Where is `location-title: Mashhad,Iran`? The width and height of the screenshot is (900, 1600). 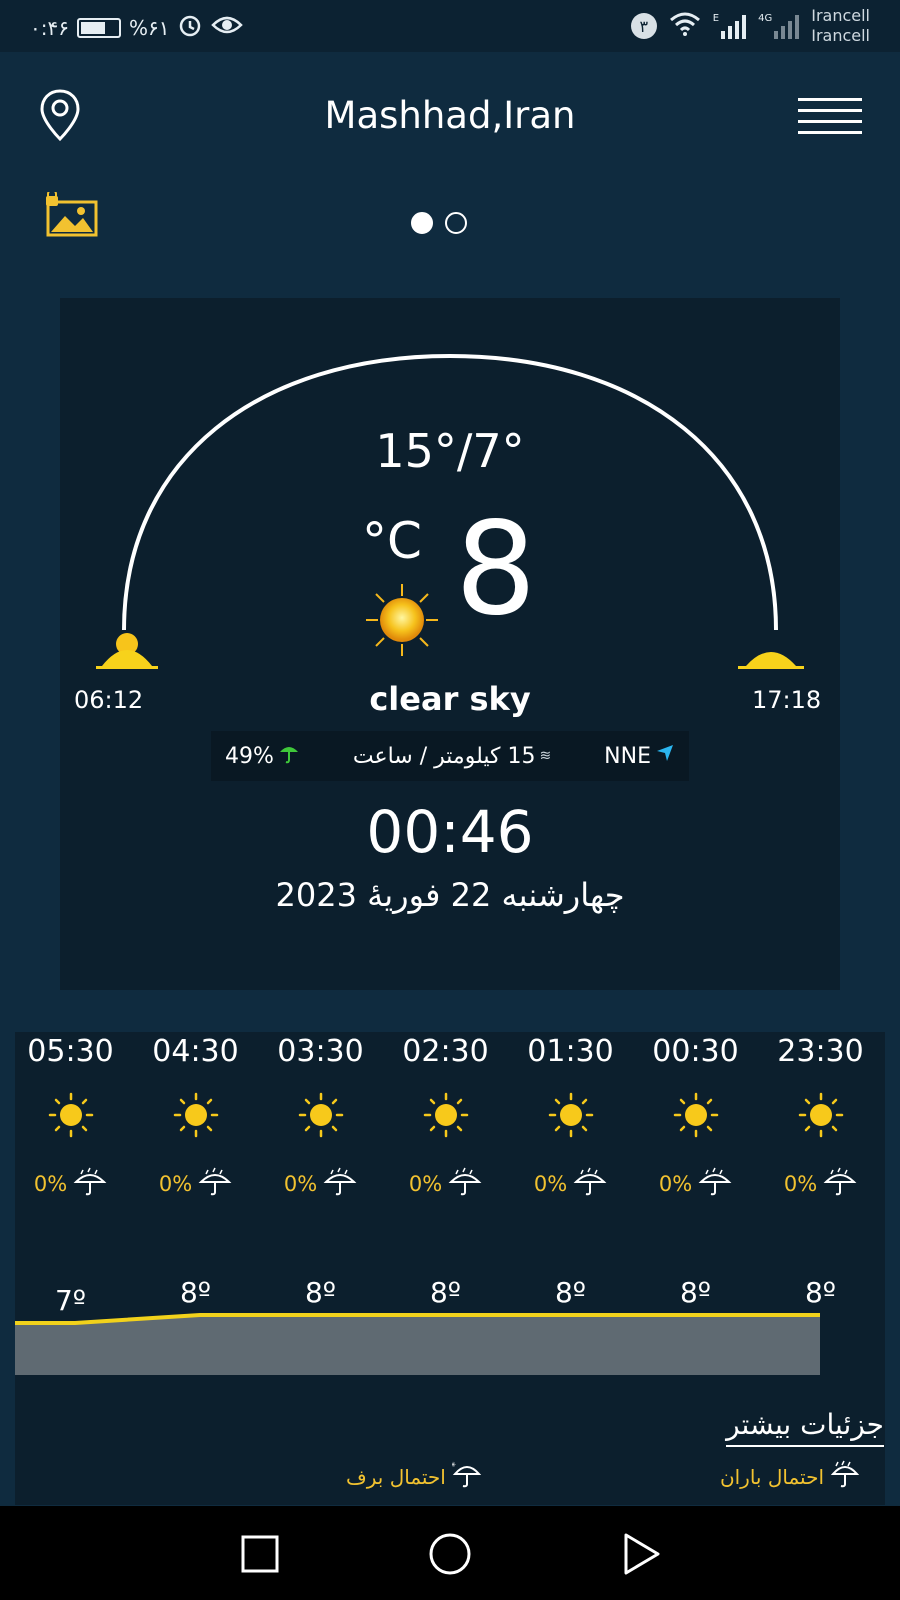
location-title: Mashhad,Iran is located at coordinates (450, 115).